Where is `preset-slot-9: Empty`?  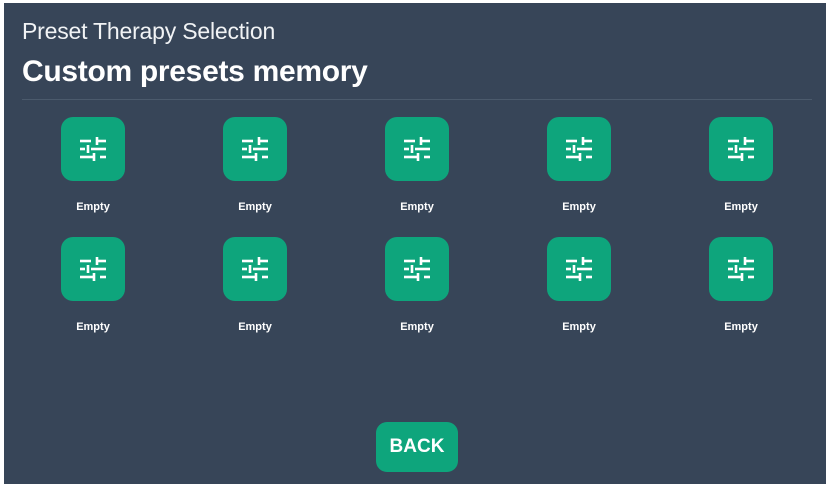 preset-slot-9: Empty is located at coordinates (579, 291).